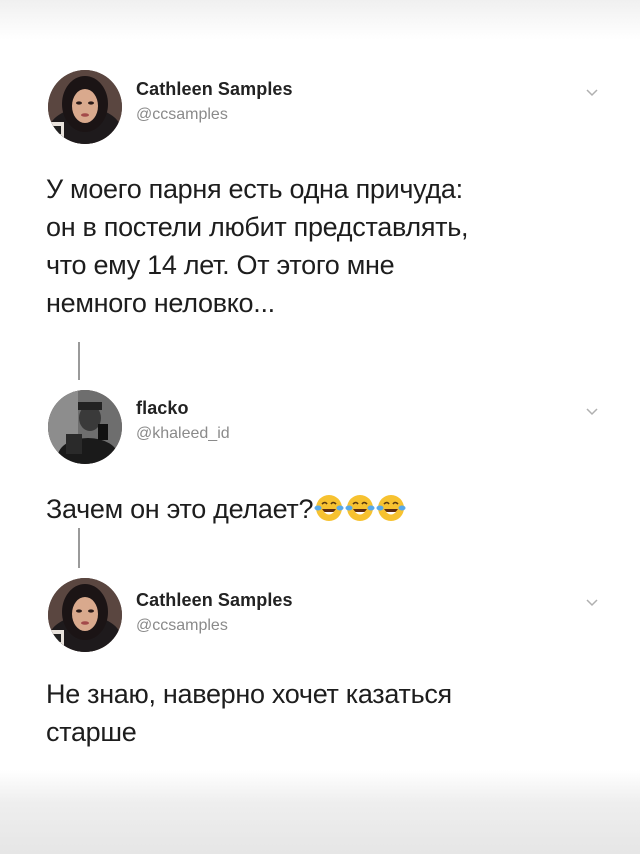  I want to click on top-fade, so click(320, 20).